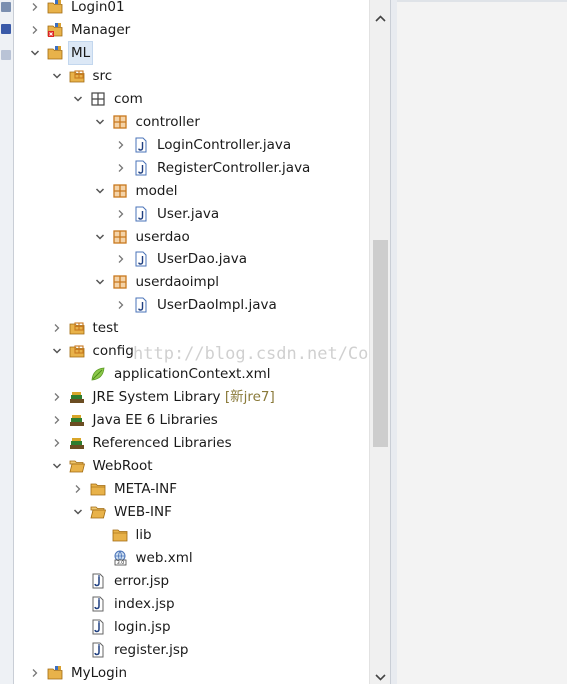 The image size is (567, 687). Describe the element at coordinates (164, 557) in the screenshot. I see `tree-item-label: web.xml` at that location.